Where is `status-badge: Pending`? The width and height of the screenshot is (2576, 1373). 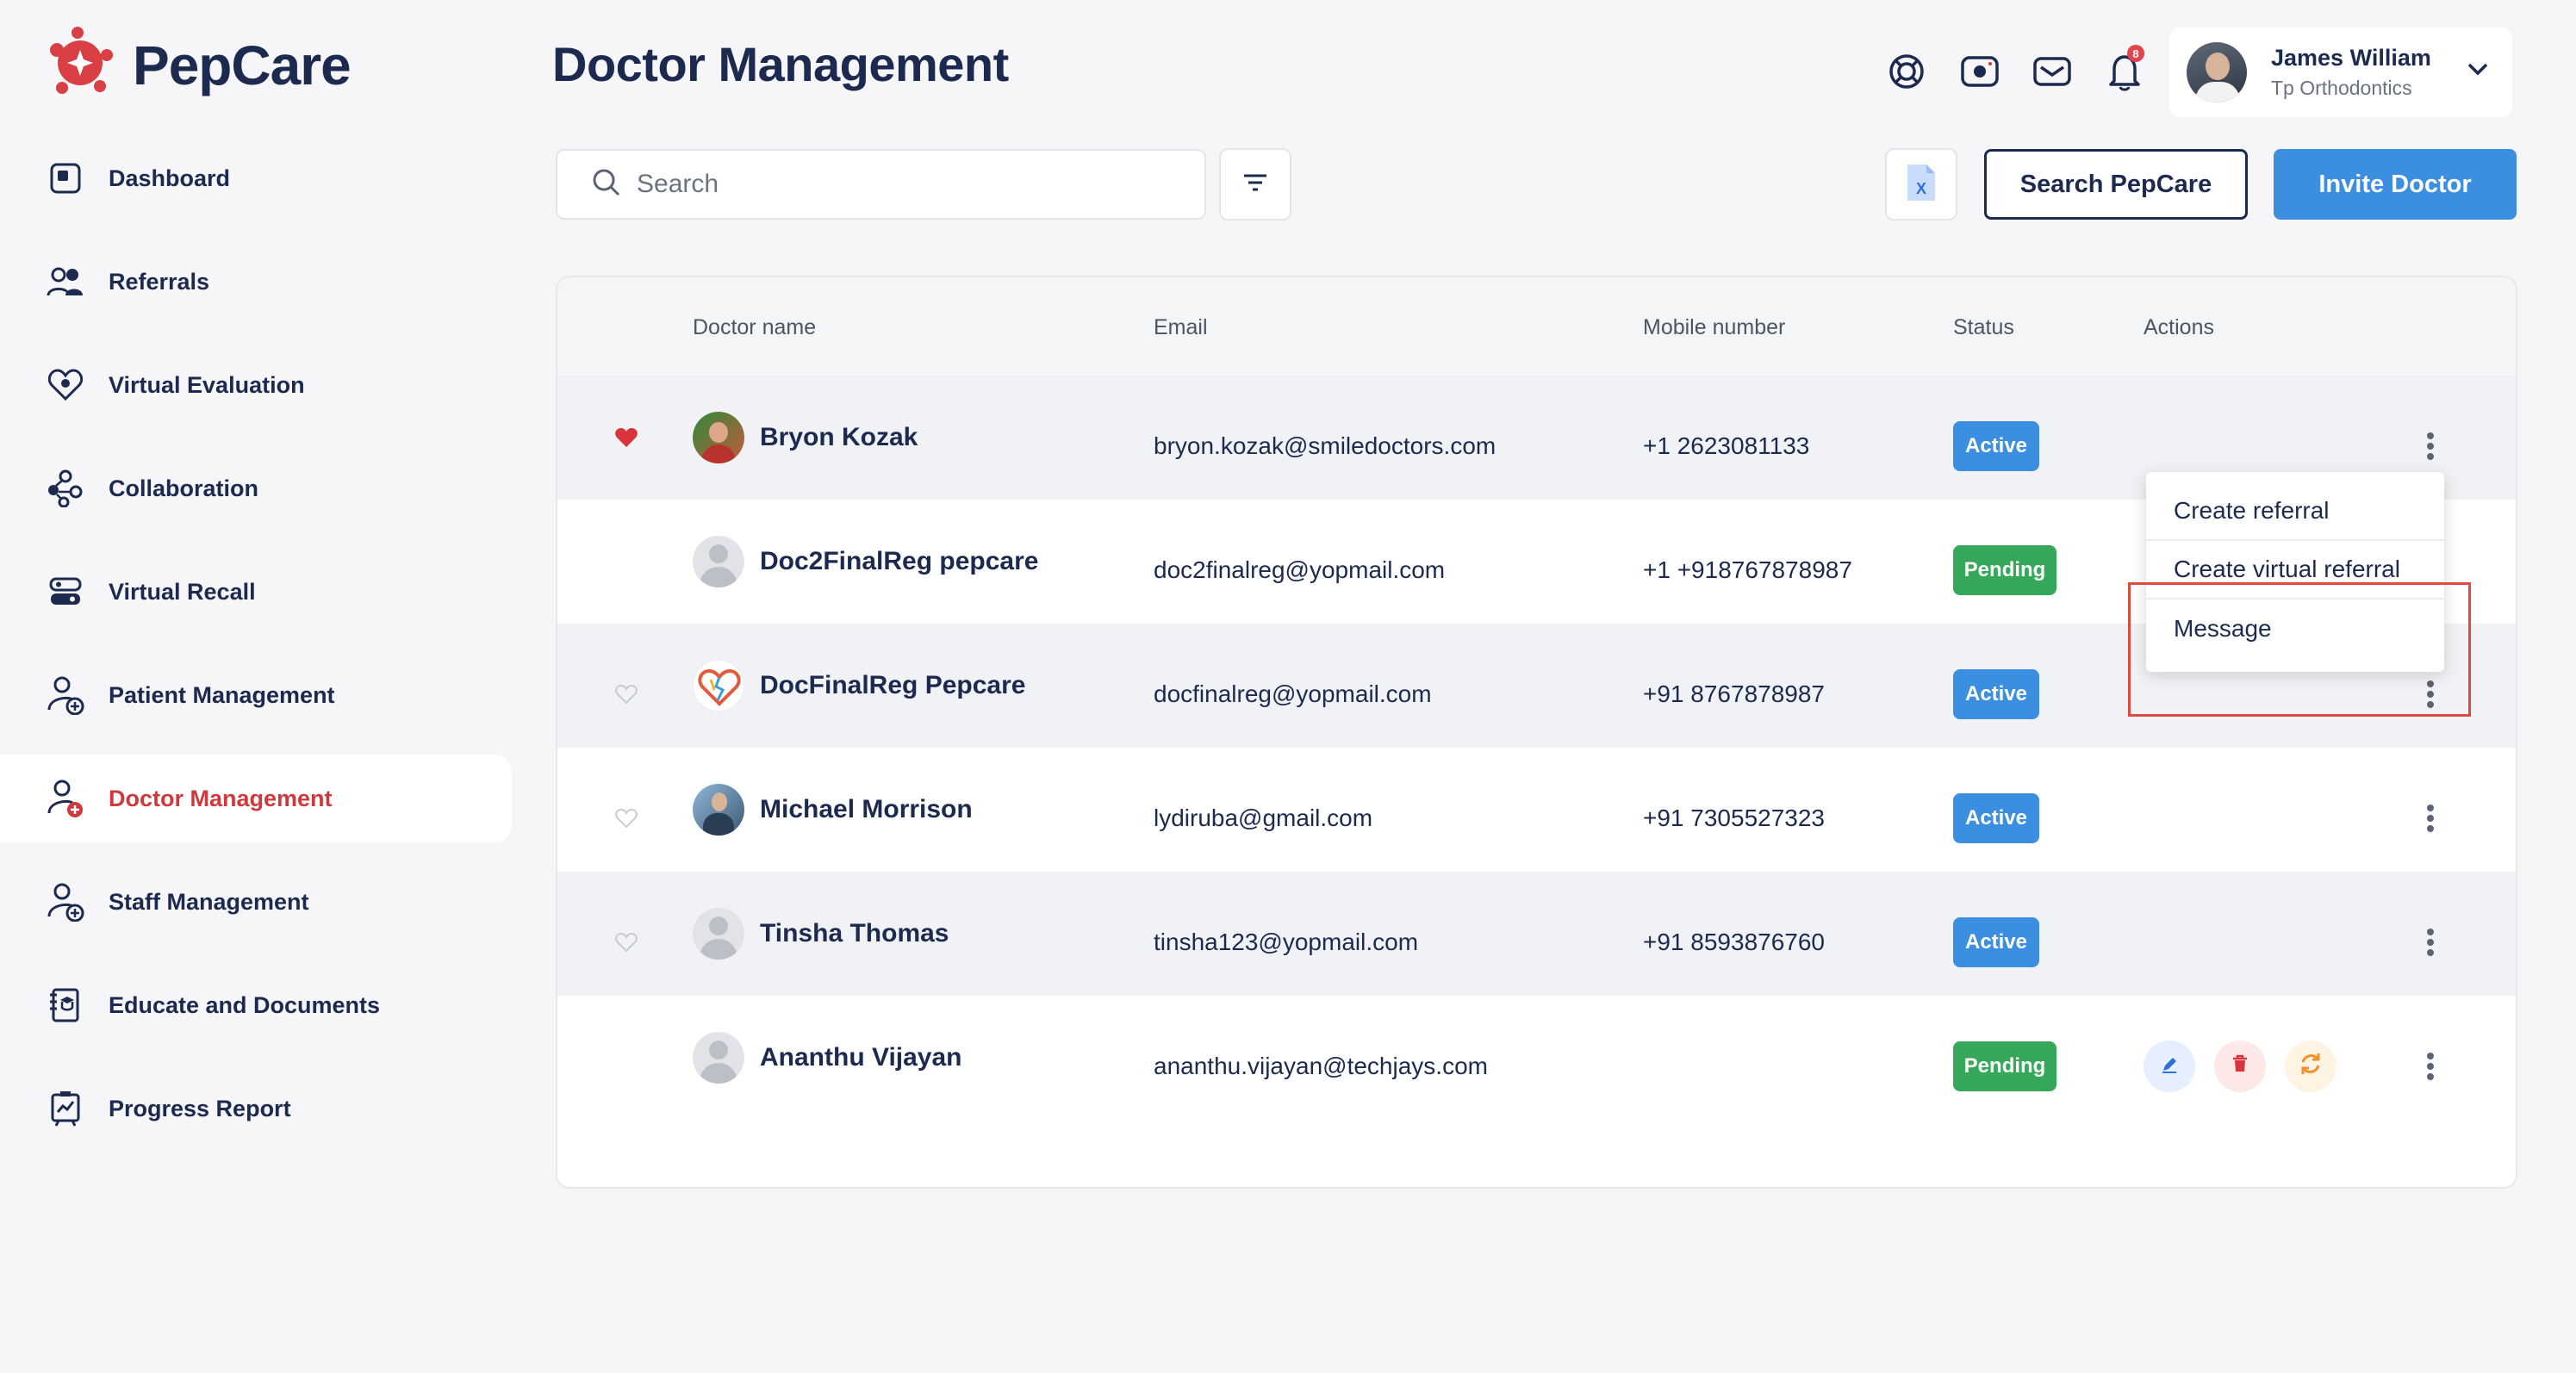
status-badge: Pending is located at coordinates (2005, 570).